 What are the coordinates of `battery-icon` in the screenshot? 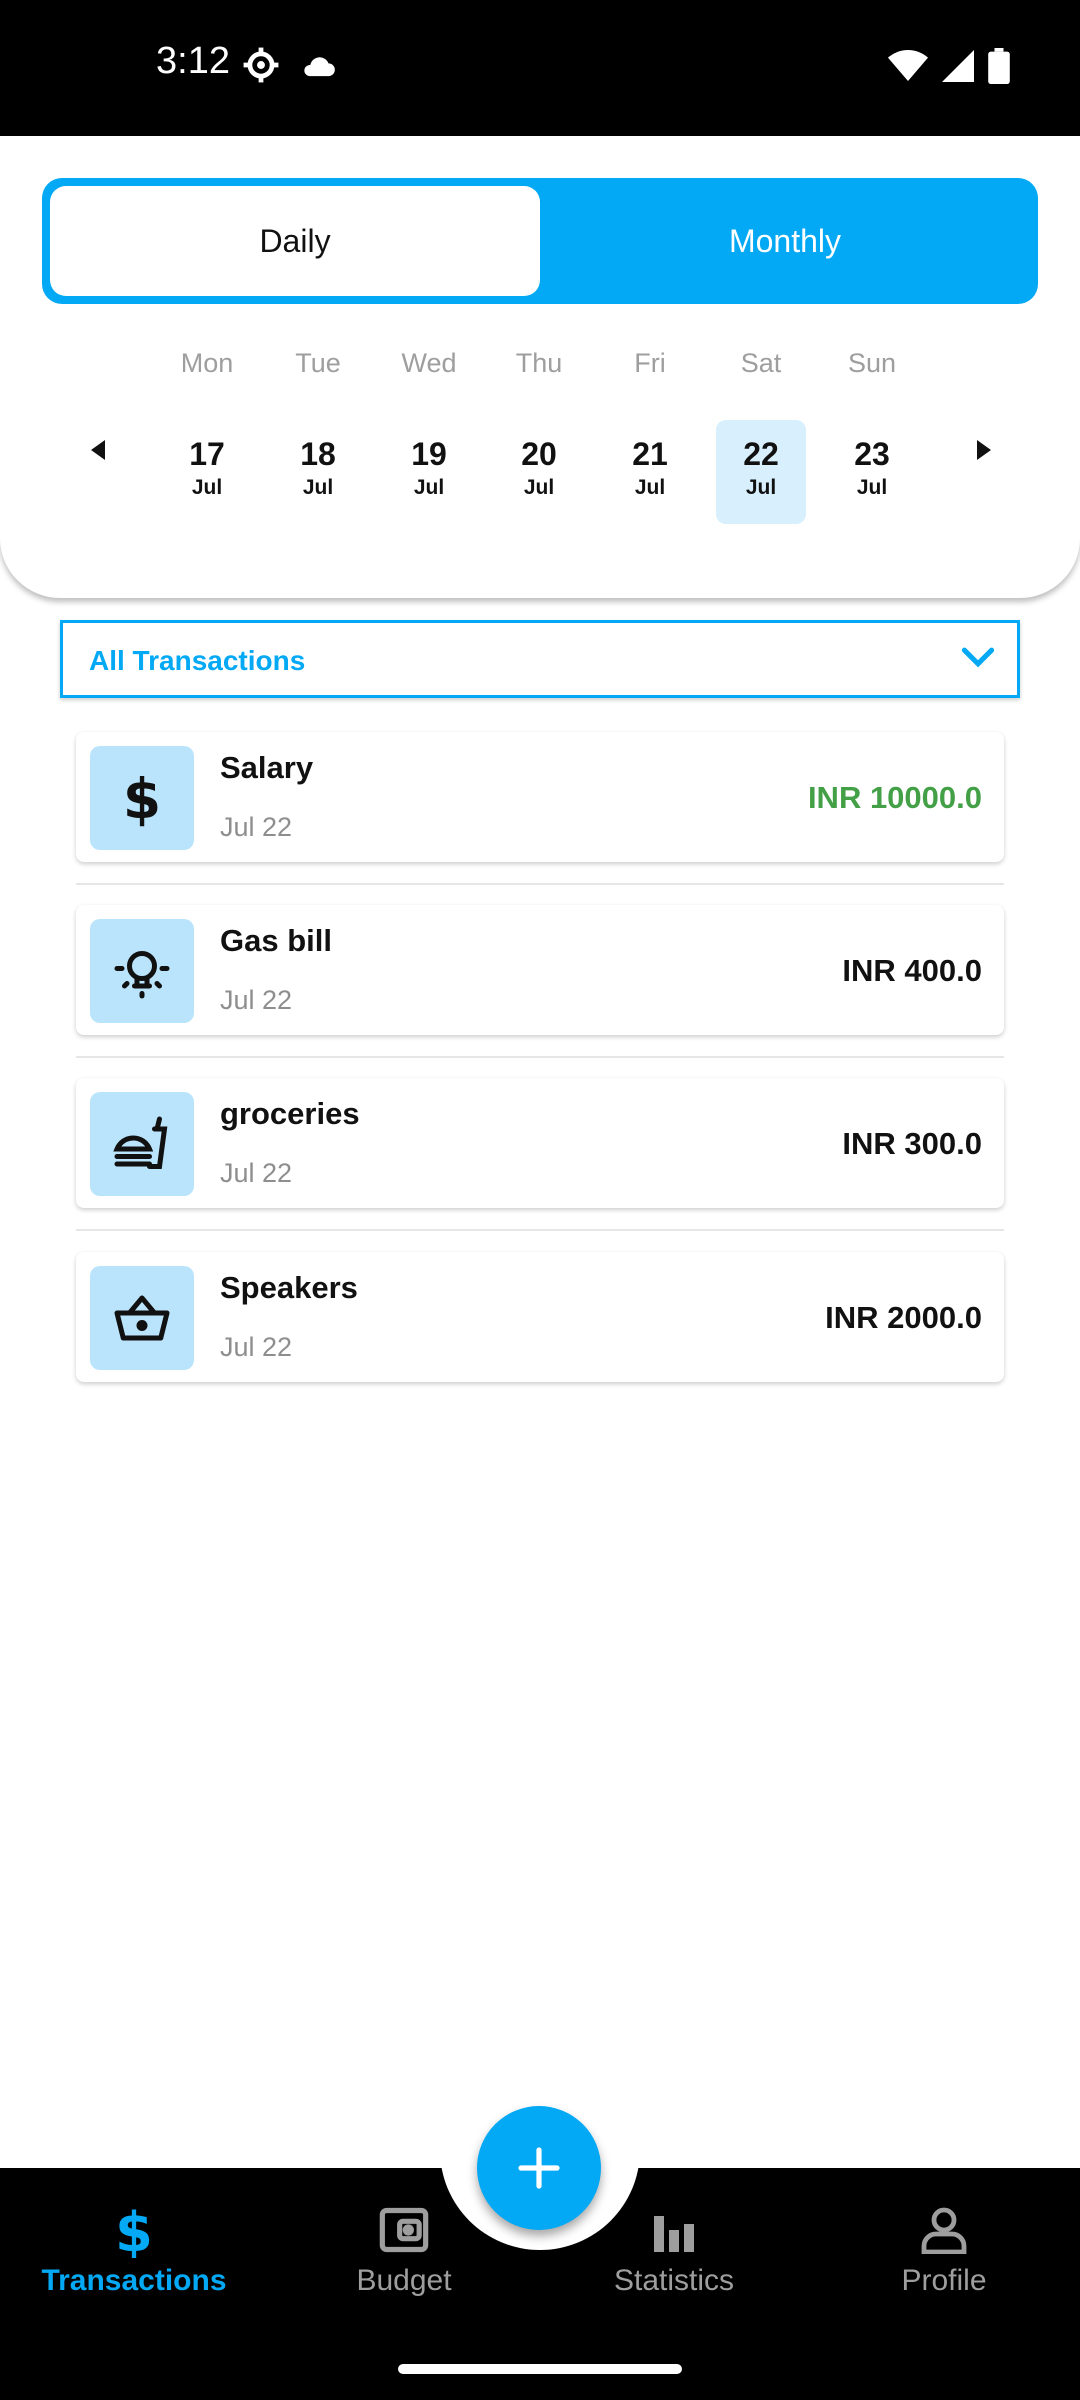 It's located at (999, 68).